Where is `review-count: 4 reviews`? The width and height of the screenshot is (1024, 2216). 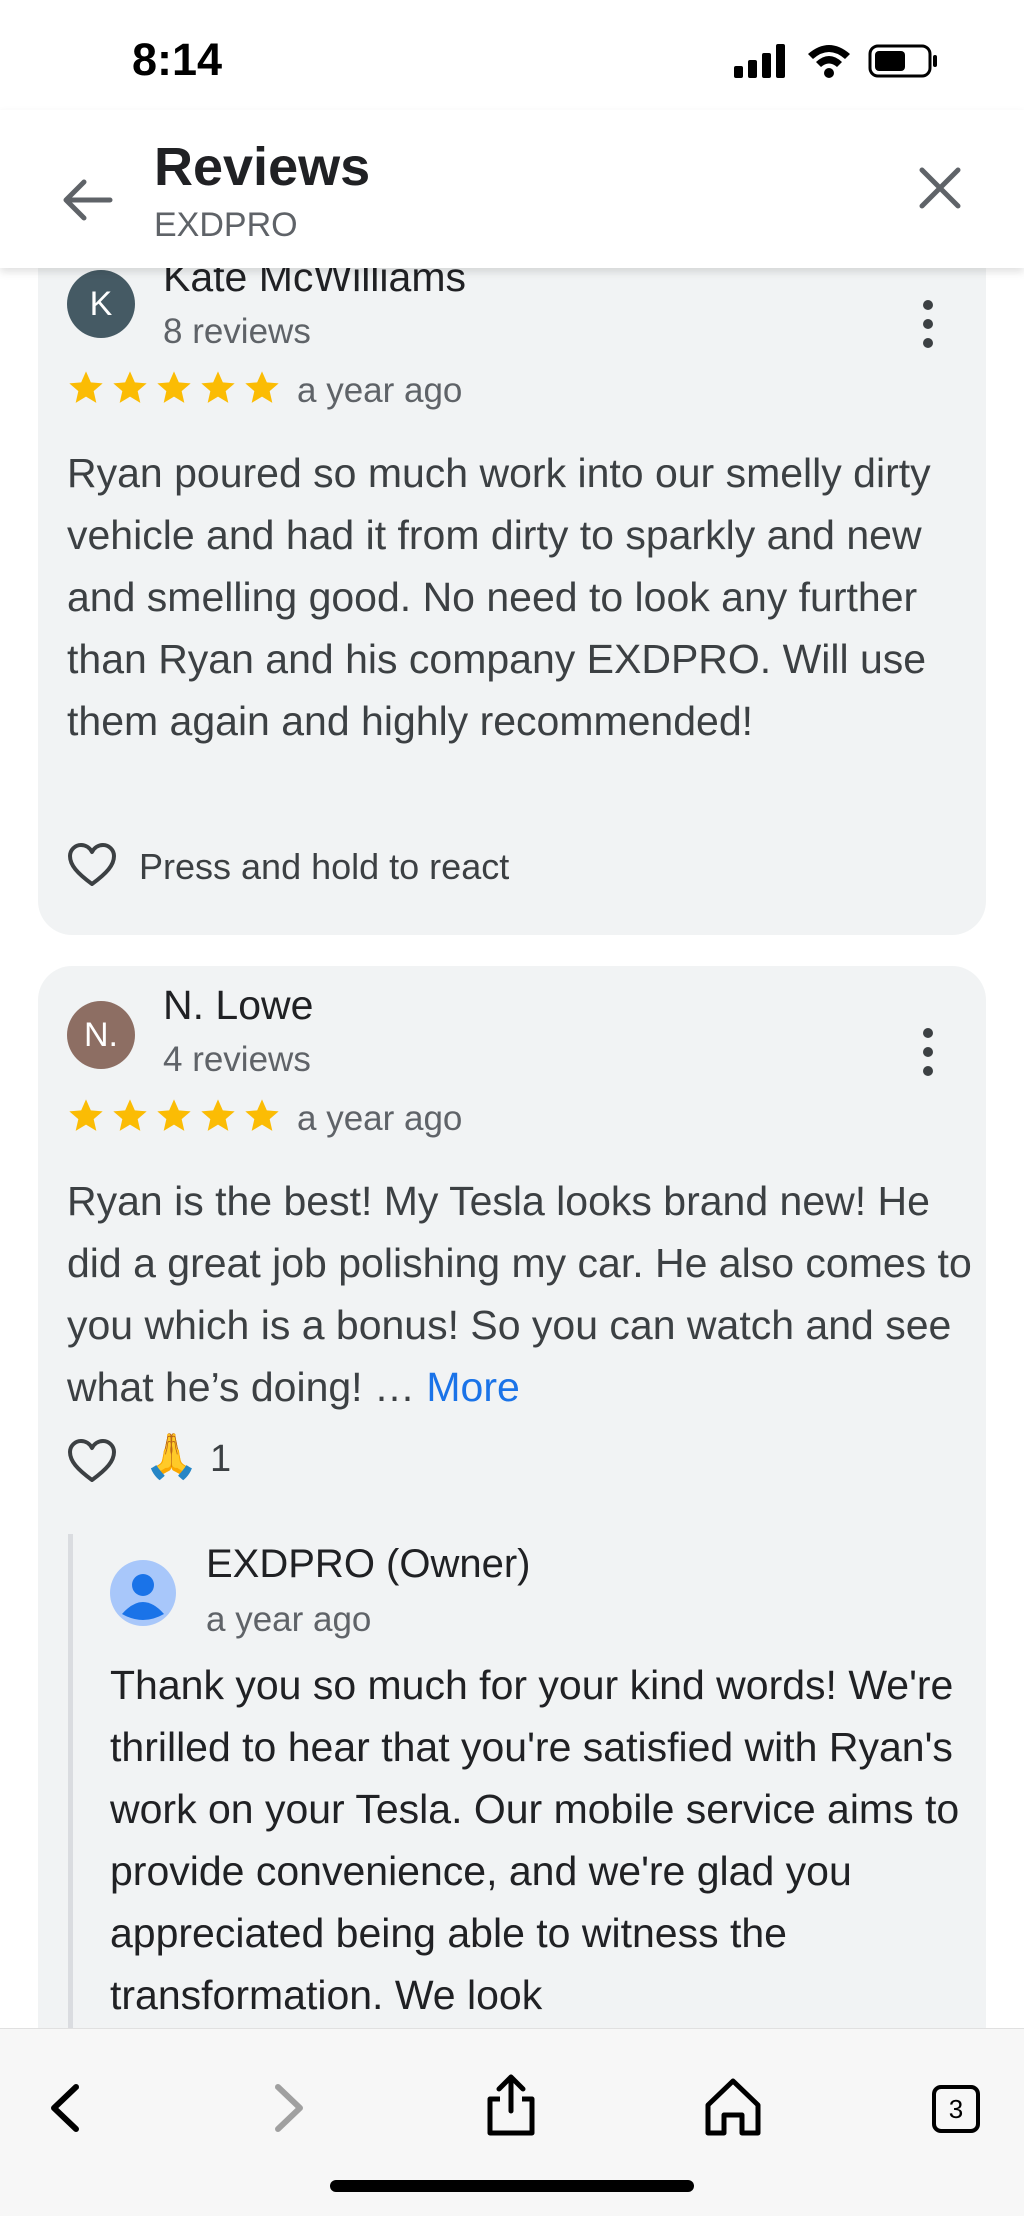
review-count: 4 reviews is located at coordinates (237, 1059).